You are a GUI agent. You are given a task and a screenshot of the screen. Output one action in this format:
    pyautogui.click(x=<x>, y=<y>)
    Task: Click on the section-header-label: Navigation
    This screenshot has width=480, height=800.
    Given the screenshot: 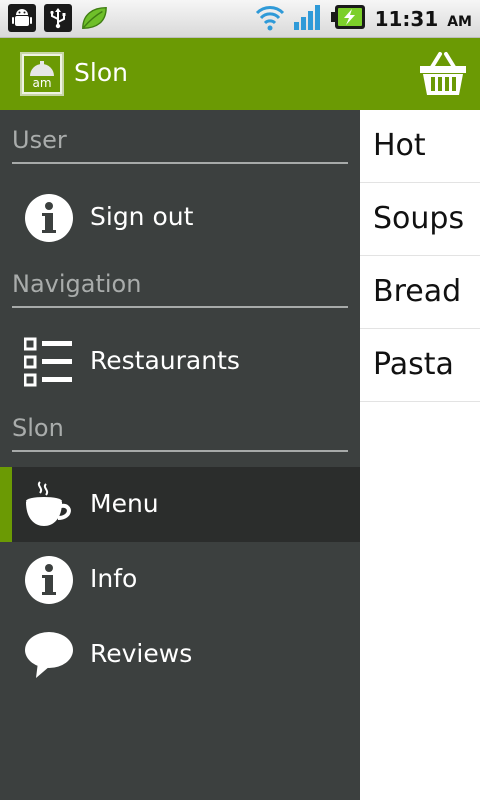 What is the action you would take?
    pyautogui.click(x=77, y=284)
    